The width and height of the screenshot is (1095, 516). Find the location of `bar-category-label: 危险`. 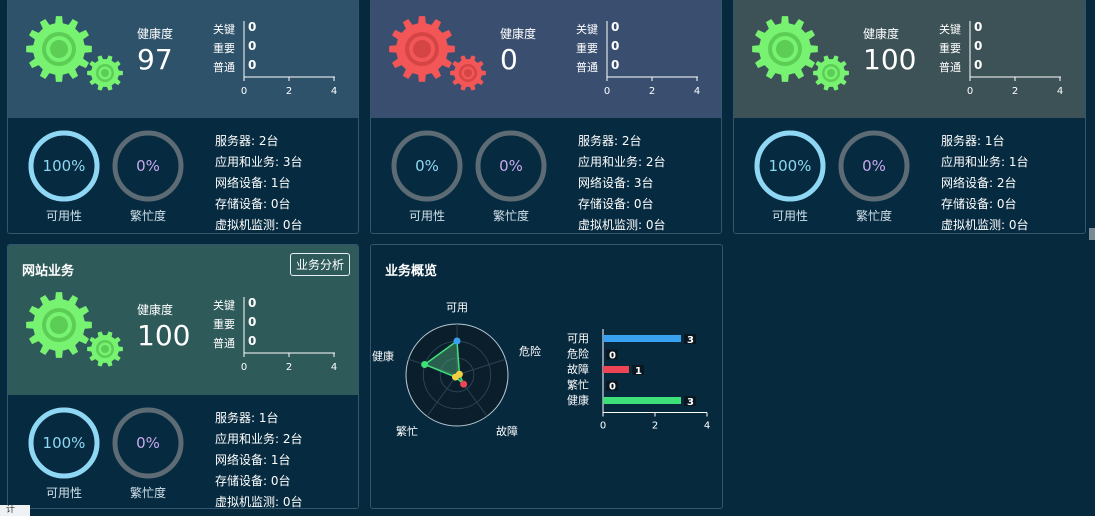

bar-category-label: 危险 is located at coordinates (578, 354).